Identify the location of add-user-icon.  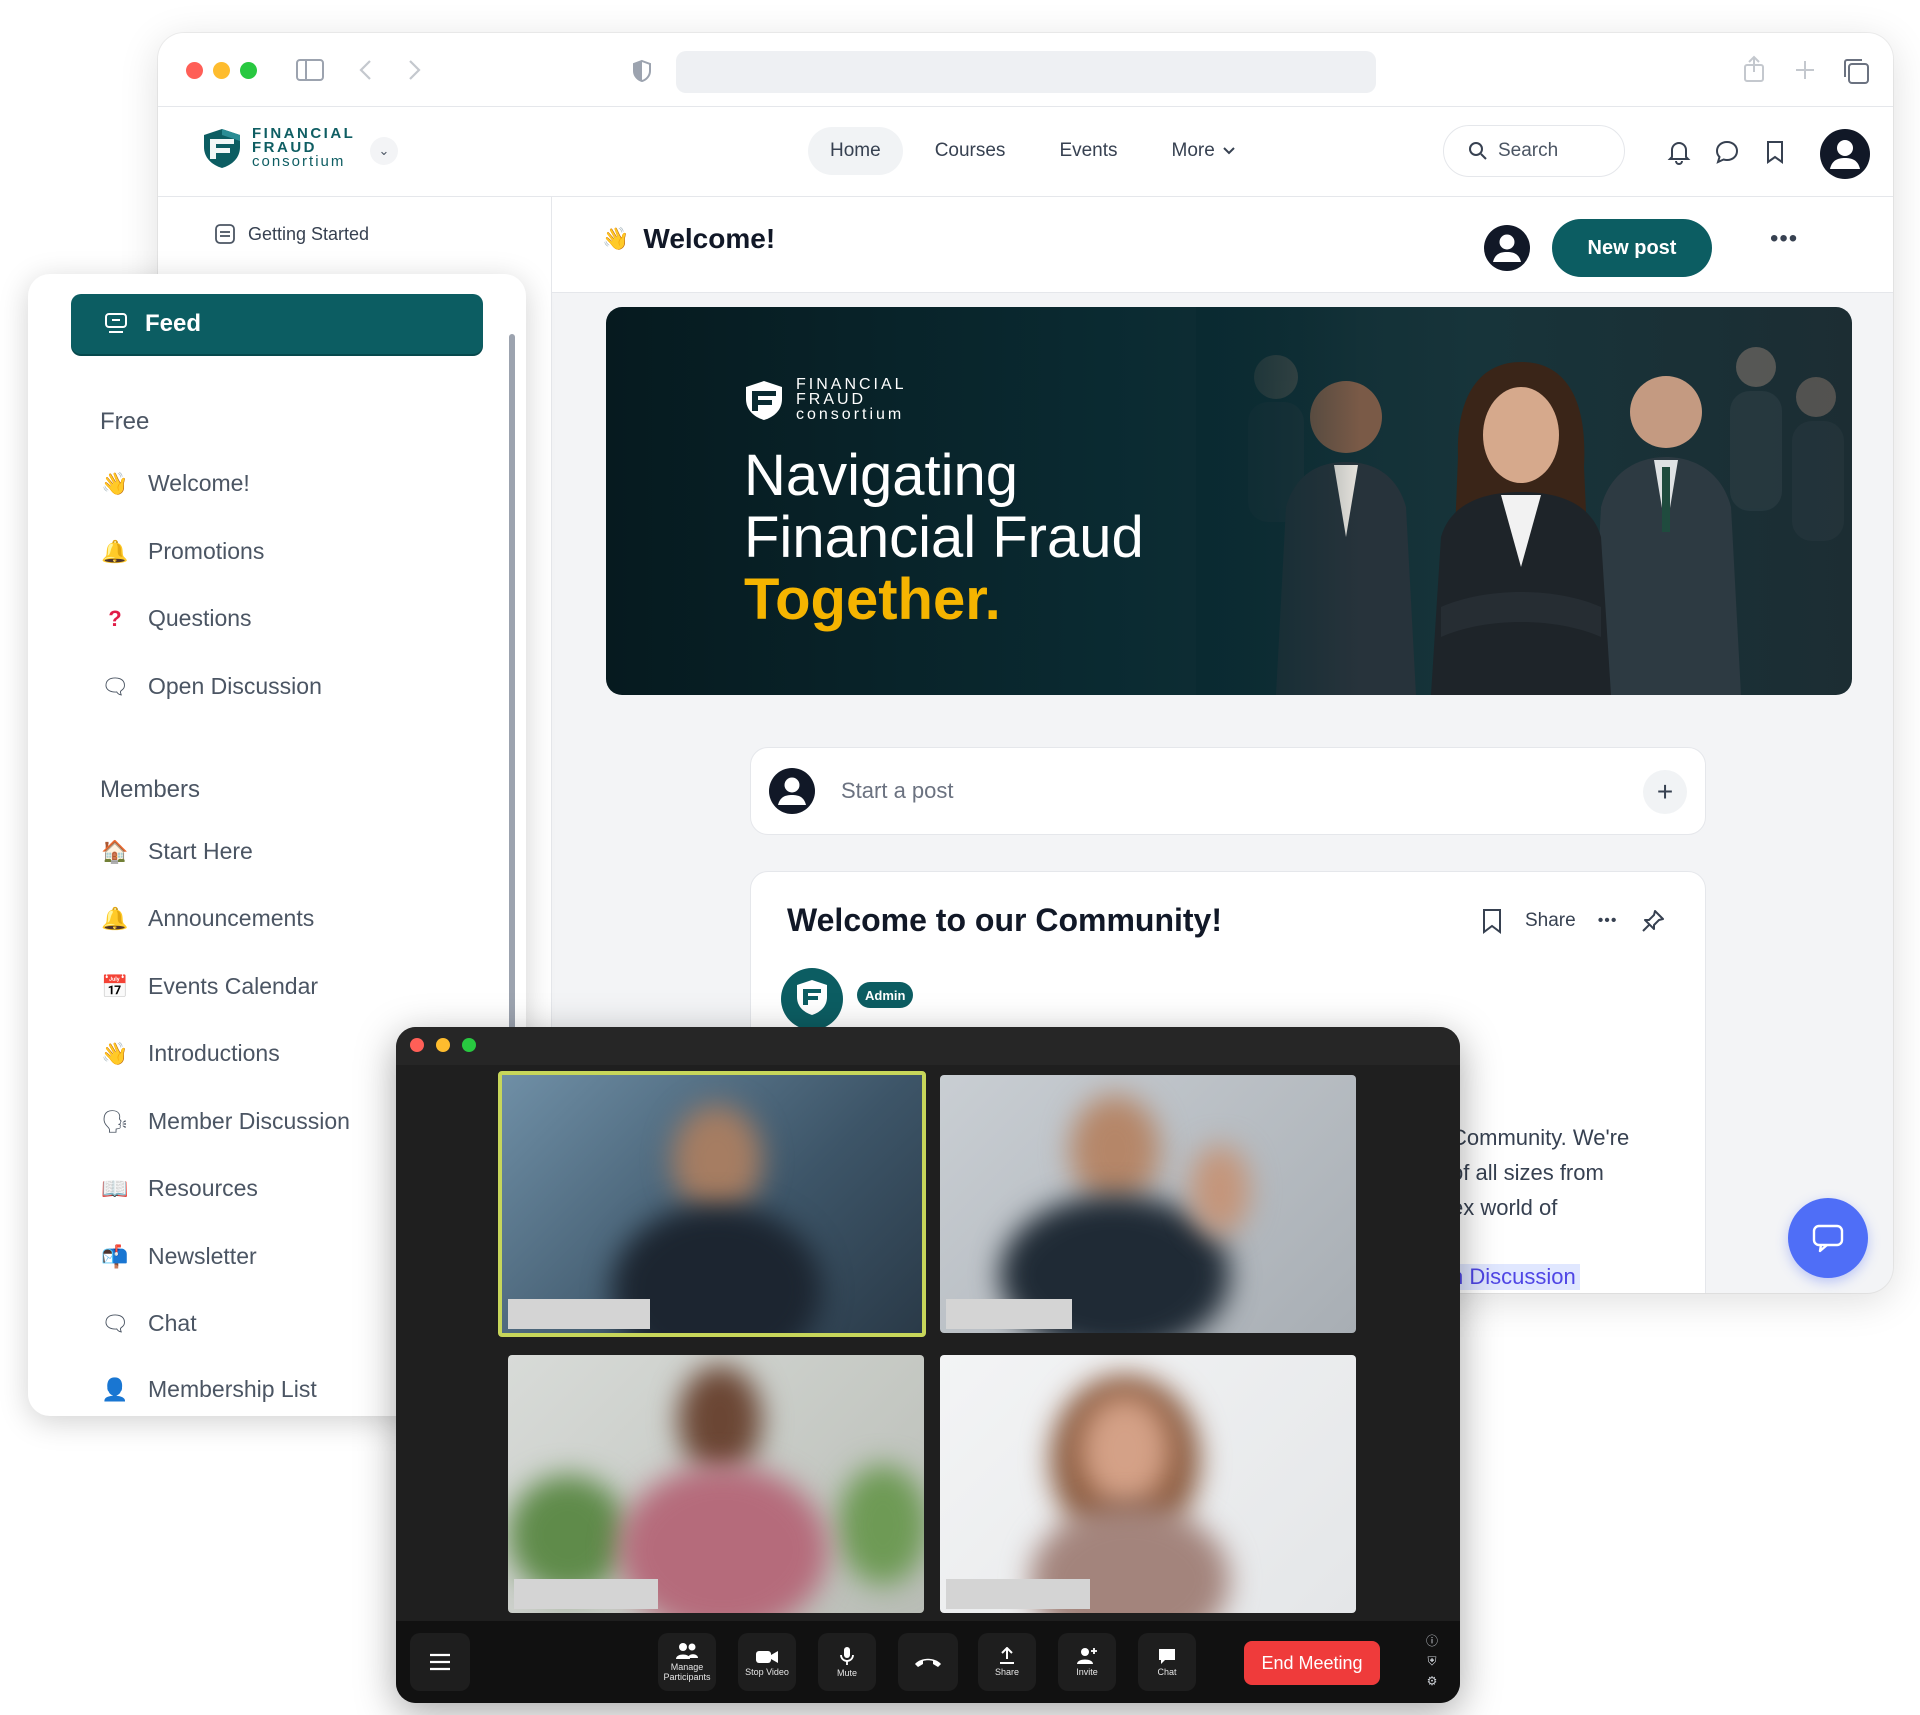
(1087, 1656).